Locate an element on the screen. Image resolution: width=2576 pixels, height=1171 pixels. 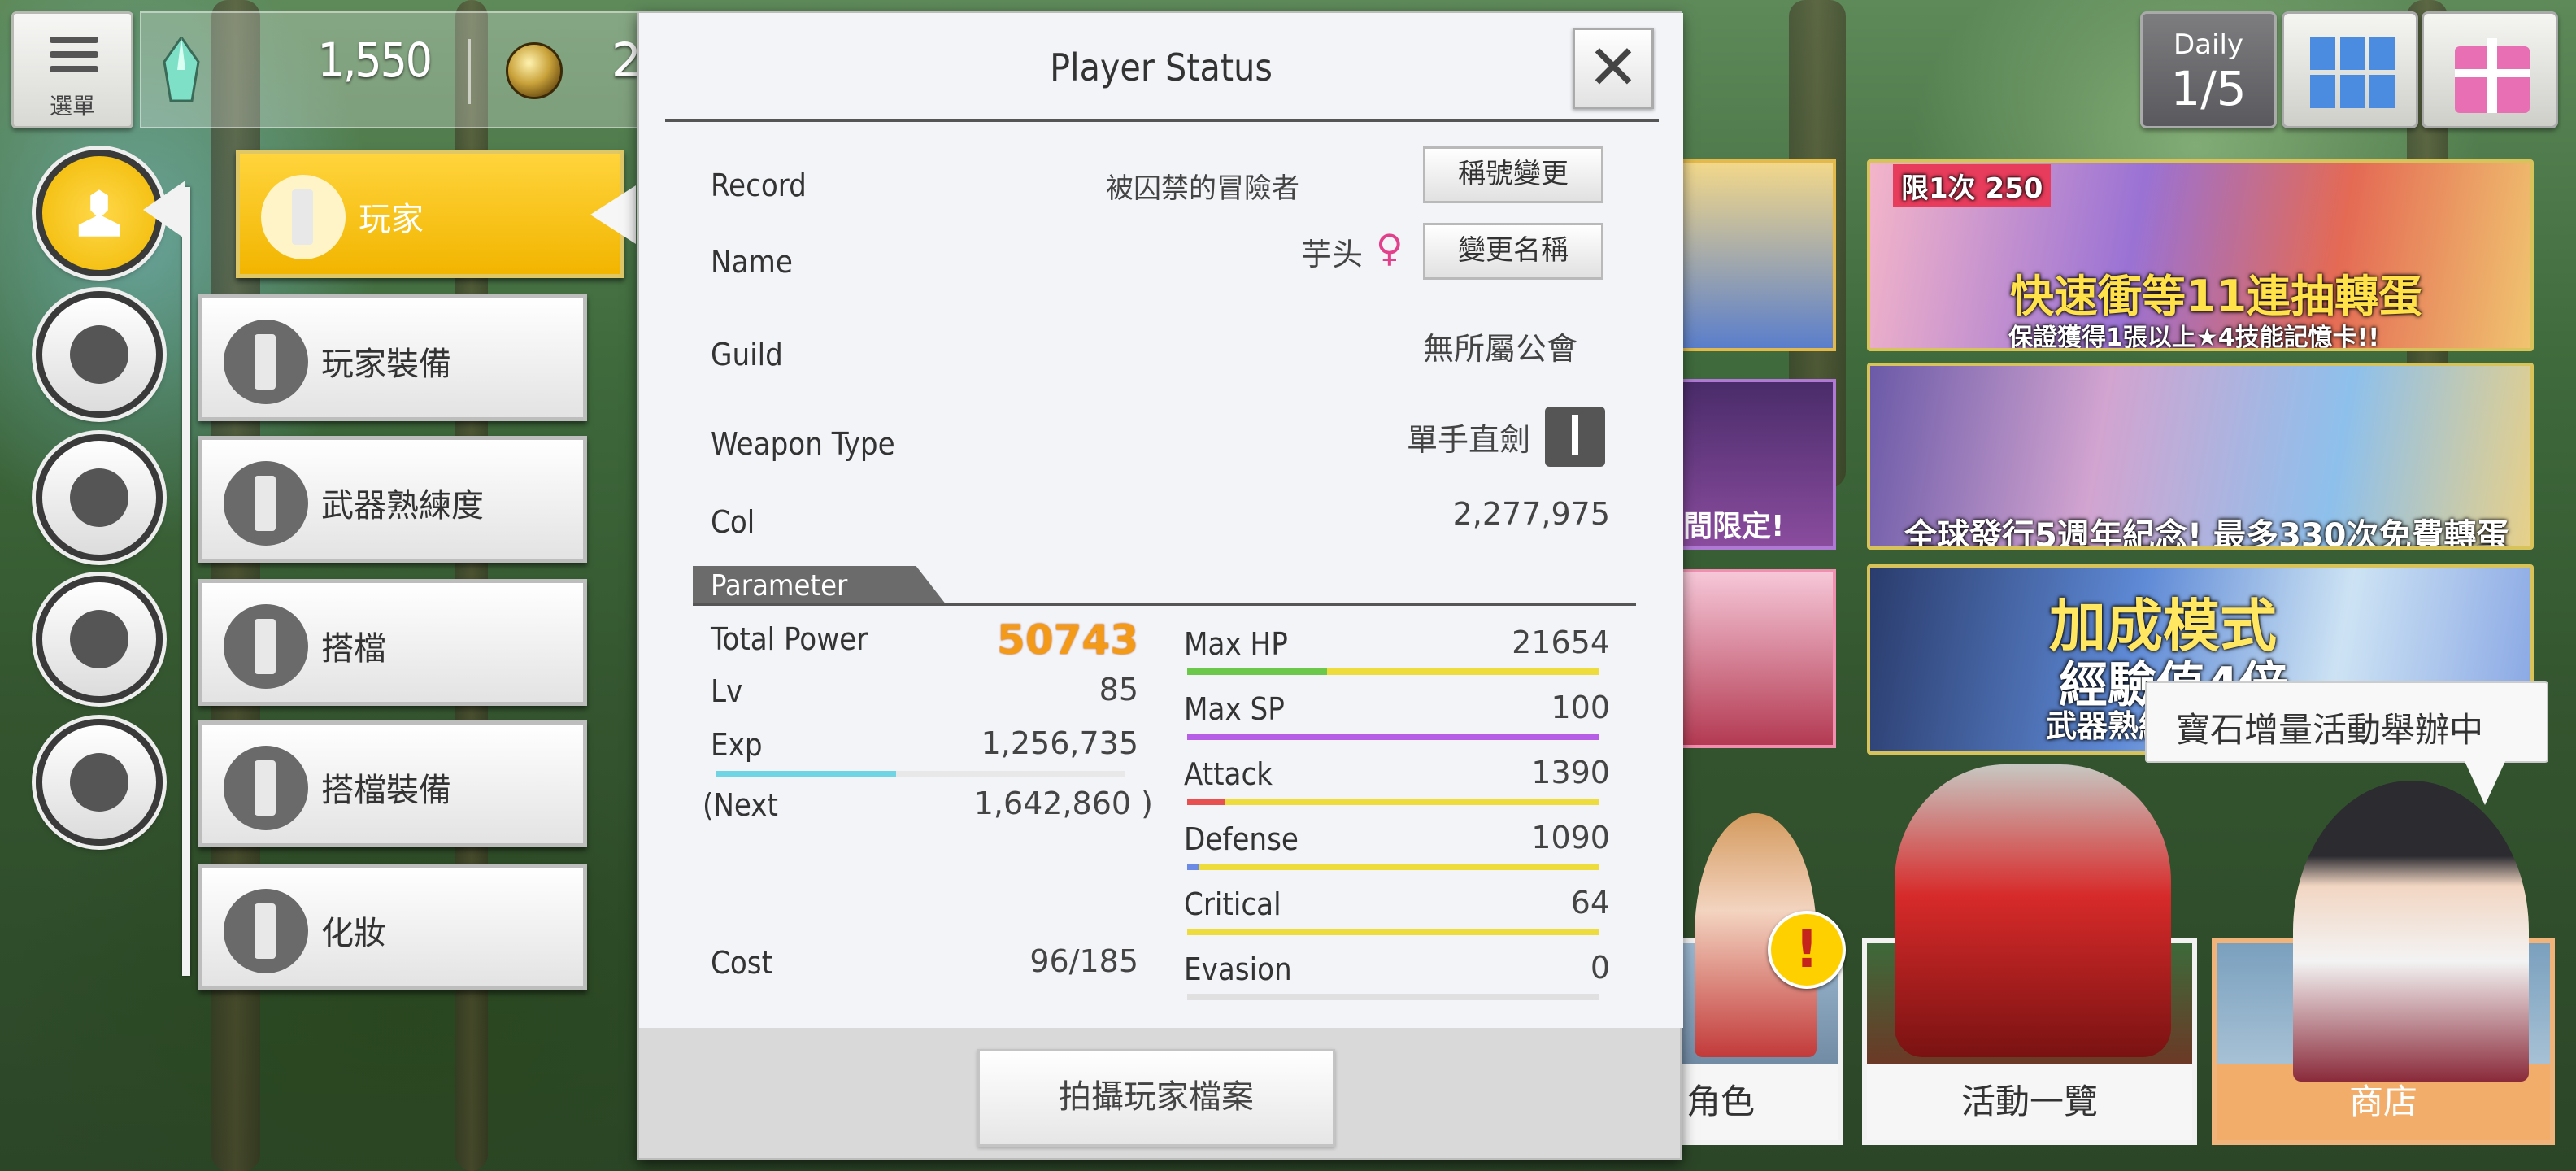
dragon-portrait is located at coordinates (2033, 911).